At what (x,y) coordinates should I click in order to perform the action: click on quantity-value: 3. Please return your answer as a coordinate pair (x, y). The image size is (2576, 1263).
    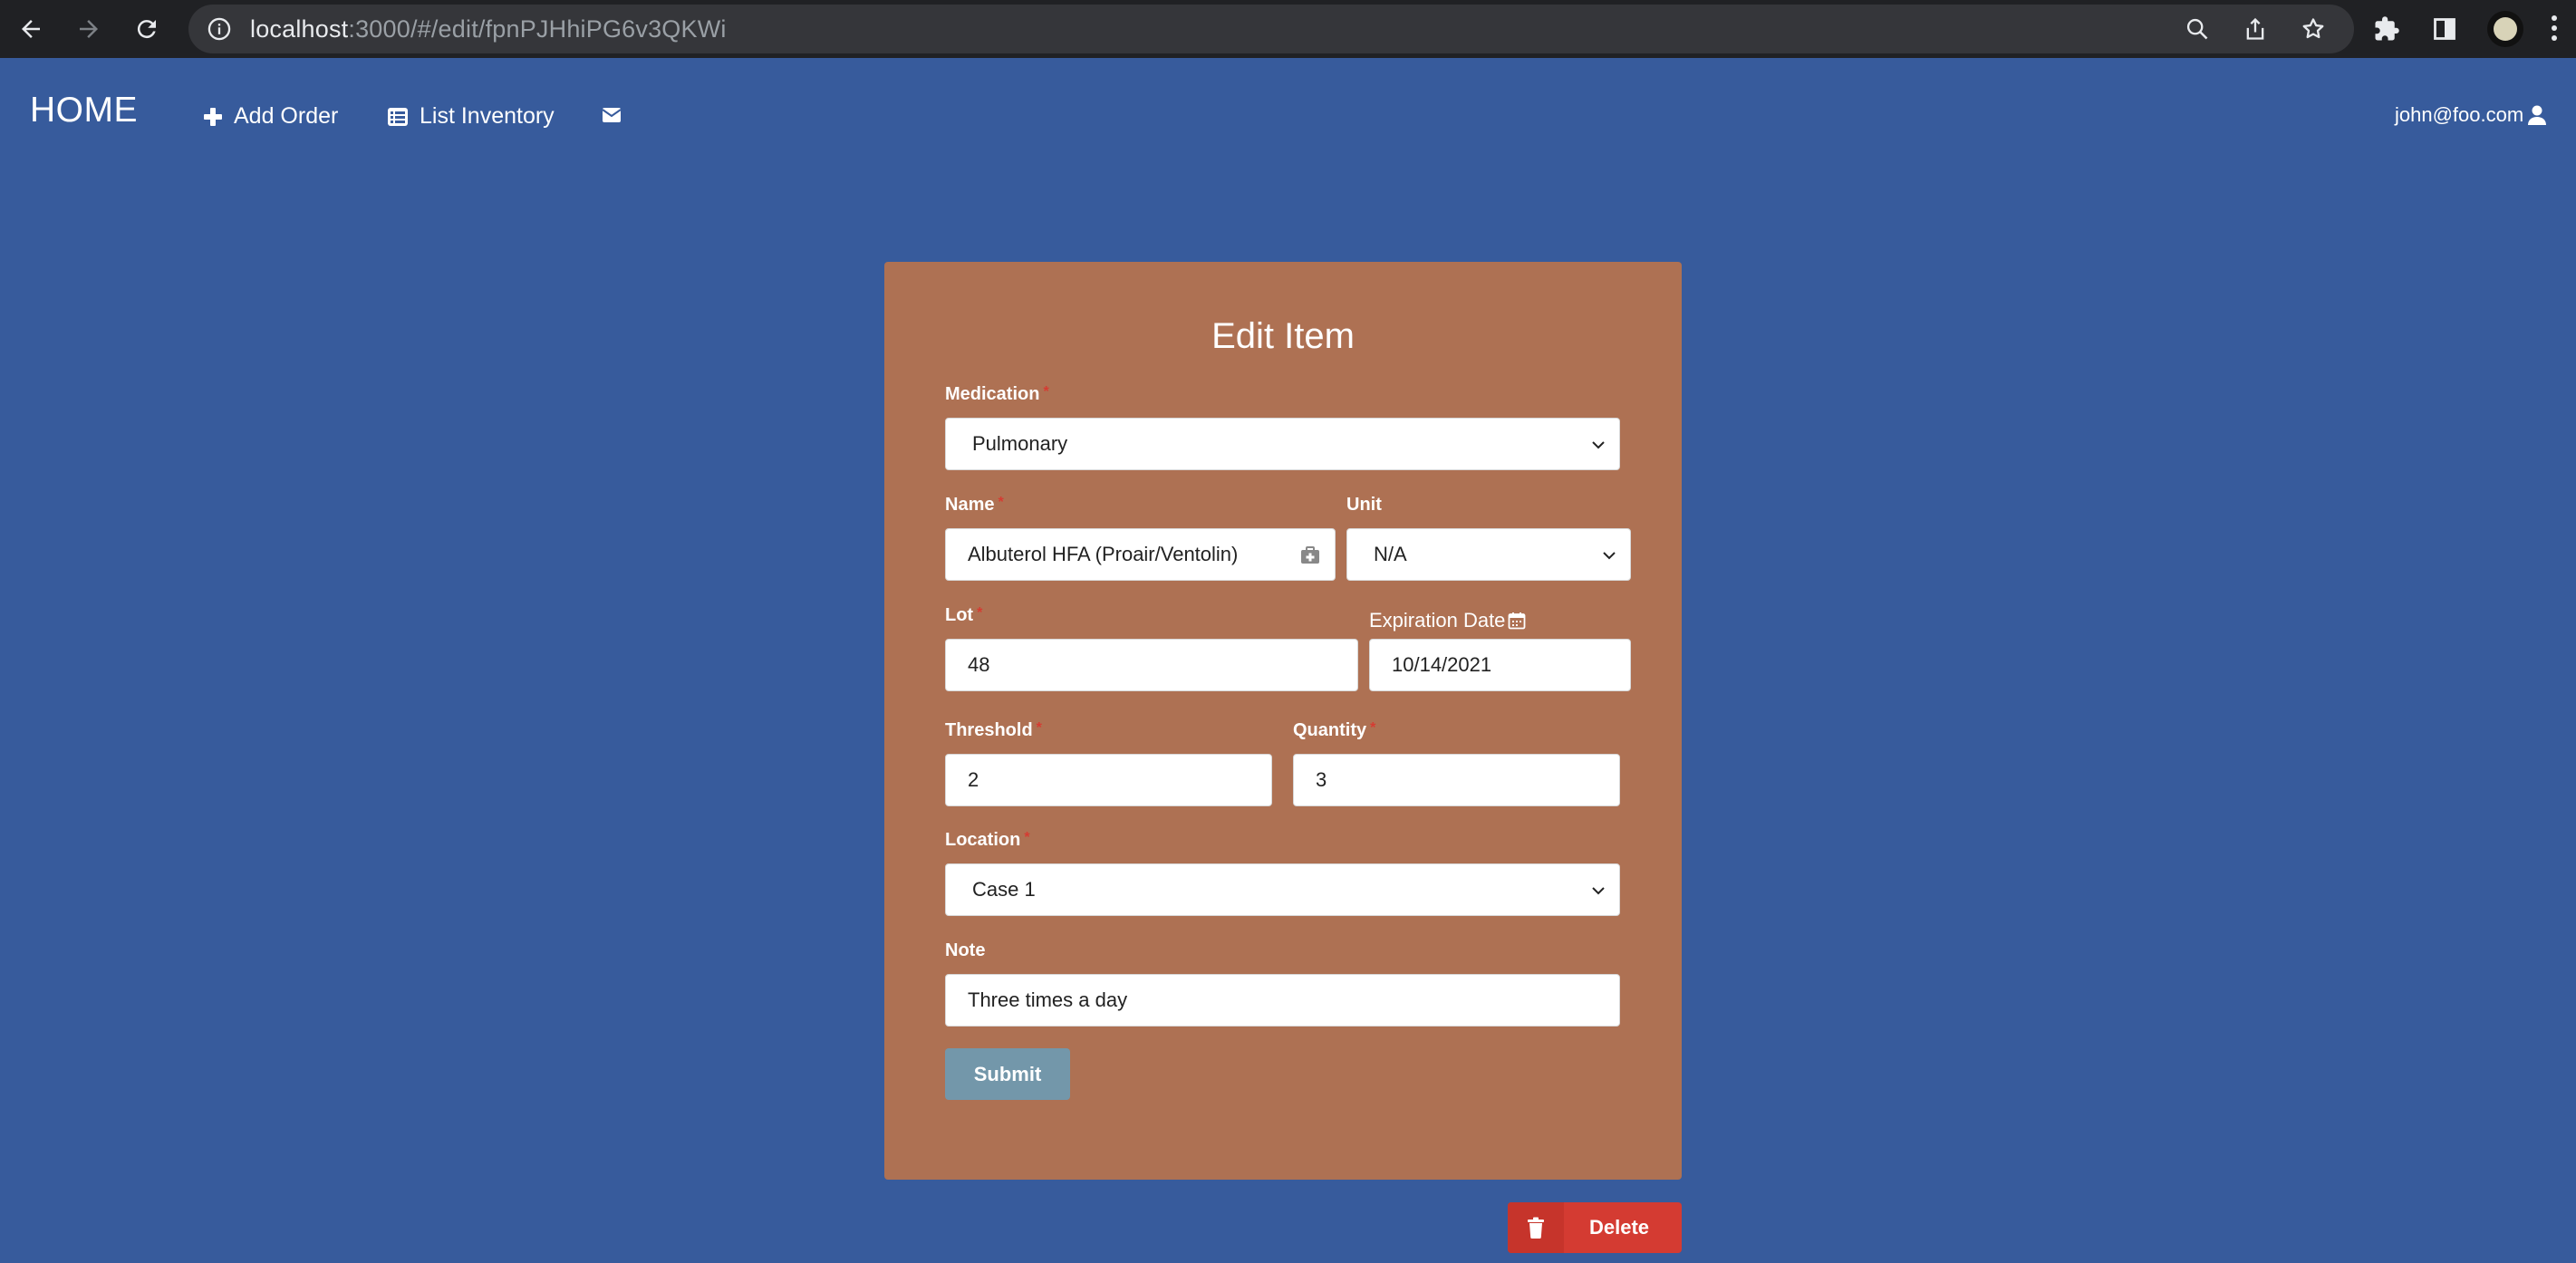
    Looking at the image, I should click on (1321, 779).